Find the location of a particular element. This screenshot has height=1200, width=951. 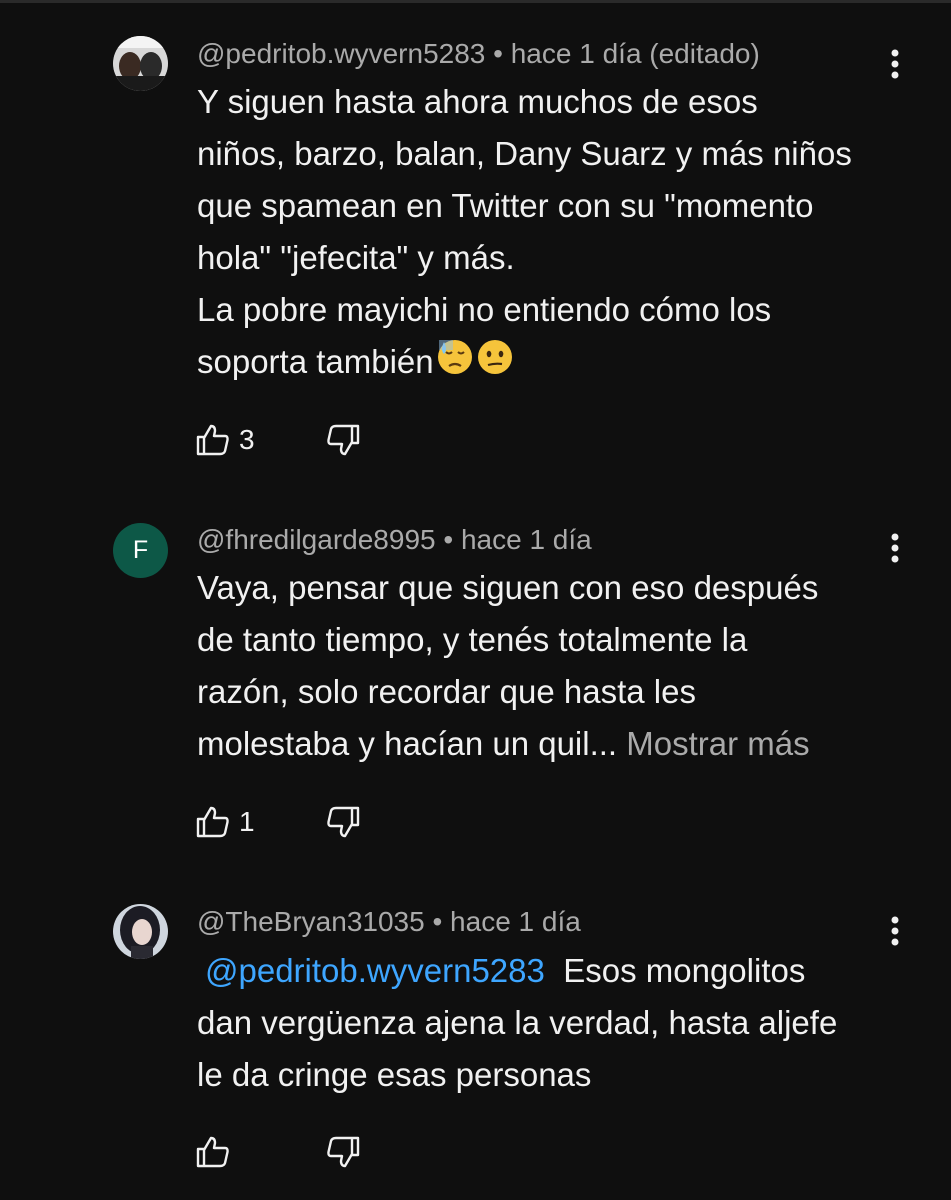

comment-line: hola" "jefecita" y más. is located at coordinates (356, 257).